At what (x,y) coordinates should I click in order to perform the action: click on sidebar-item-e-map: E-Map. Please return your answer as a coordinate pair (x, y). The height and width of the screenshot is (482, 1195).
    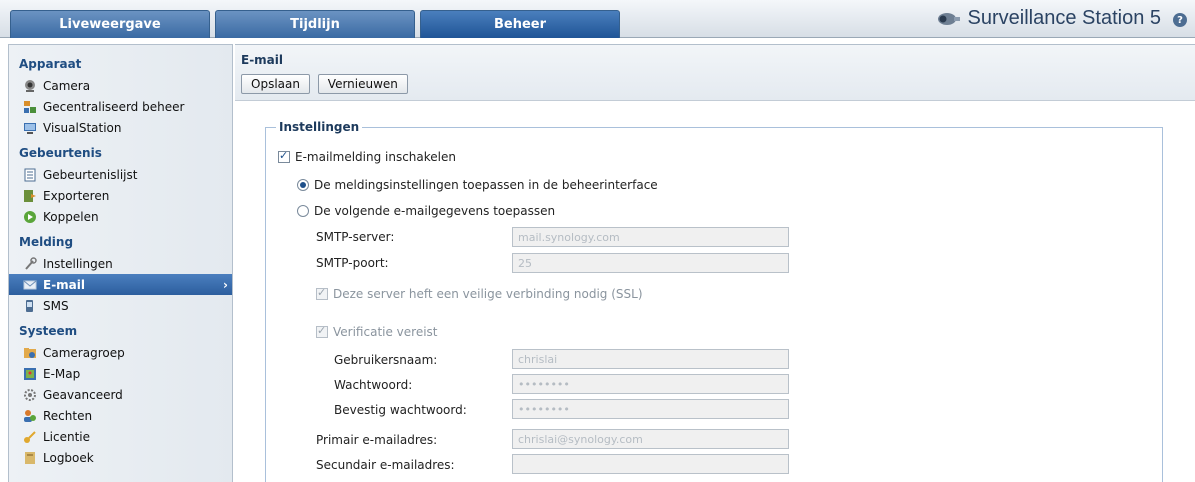
    Looking at the image, I should click on (120, 373).